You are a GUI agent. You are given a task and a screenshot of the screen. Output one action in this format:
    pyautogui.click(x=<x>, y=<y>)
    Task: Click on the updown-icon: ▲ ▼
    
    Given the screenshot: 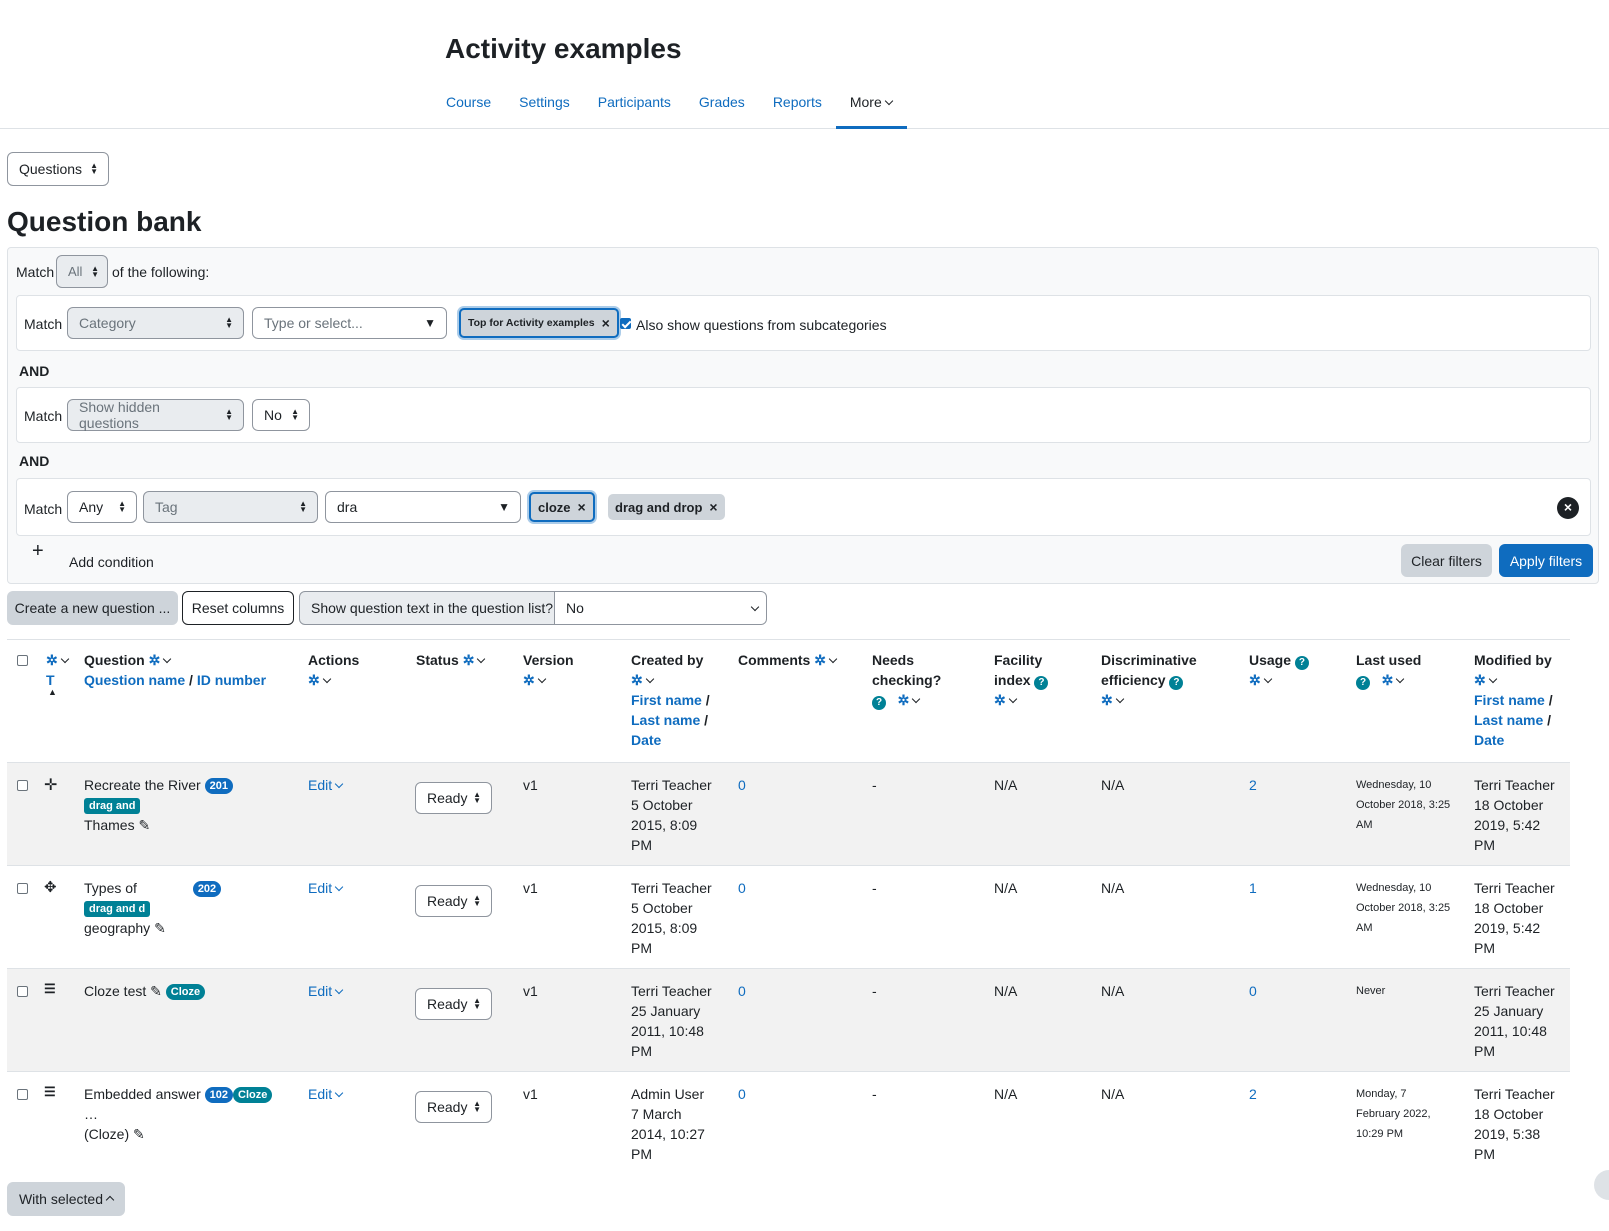 What is the action you would take?
    pyautogui.click(x=94, y=168)
    